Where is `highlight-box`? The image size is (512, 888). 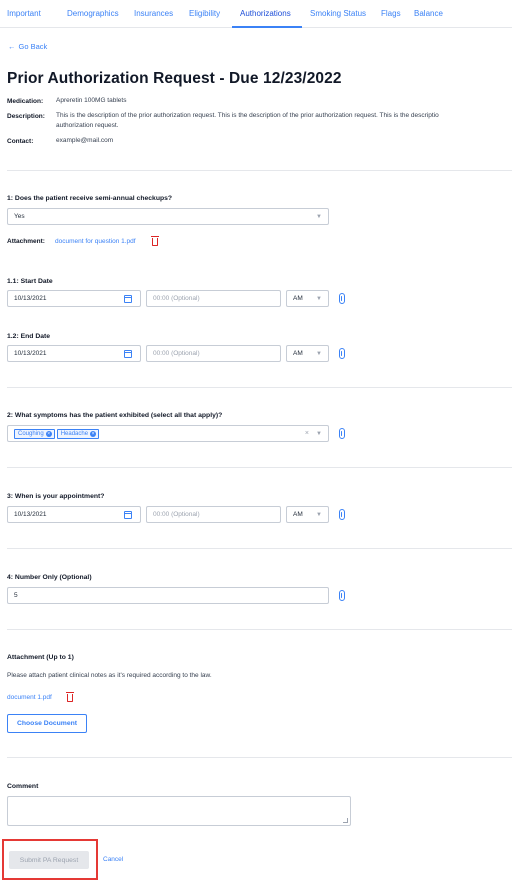
highlight-box is located at coordinates (50, 859).